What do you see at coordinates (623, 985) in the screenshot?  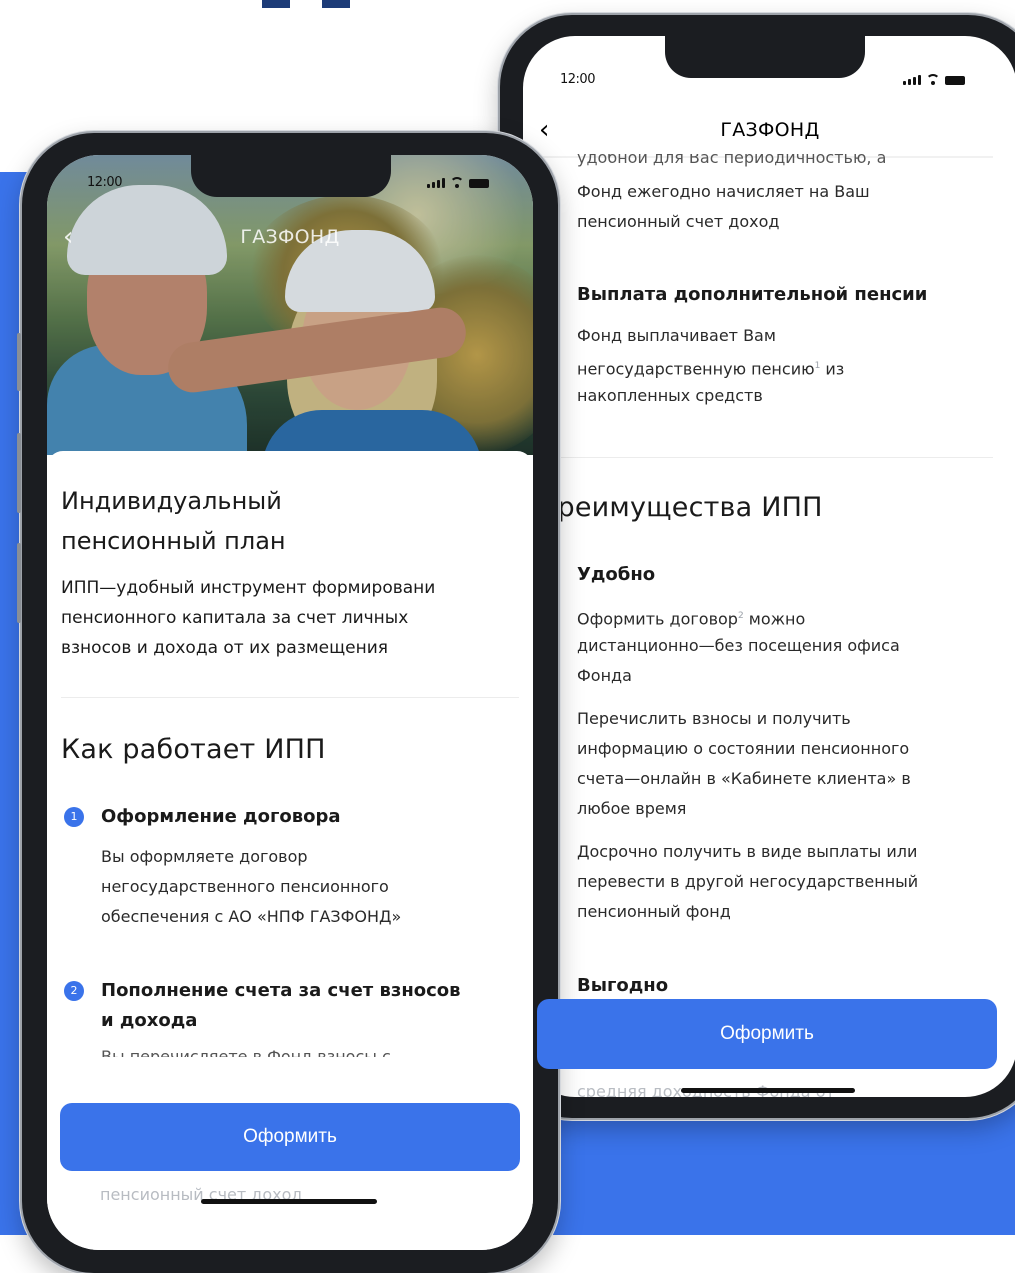 I see `benefit-title: Выгодно` at bounding box center [623, 985].